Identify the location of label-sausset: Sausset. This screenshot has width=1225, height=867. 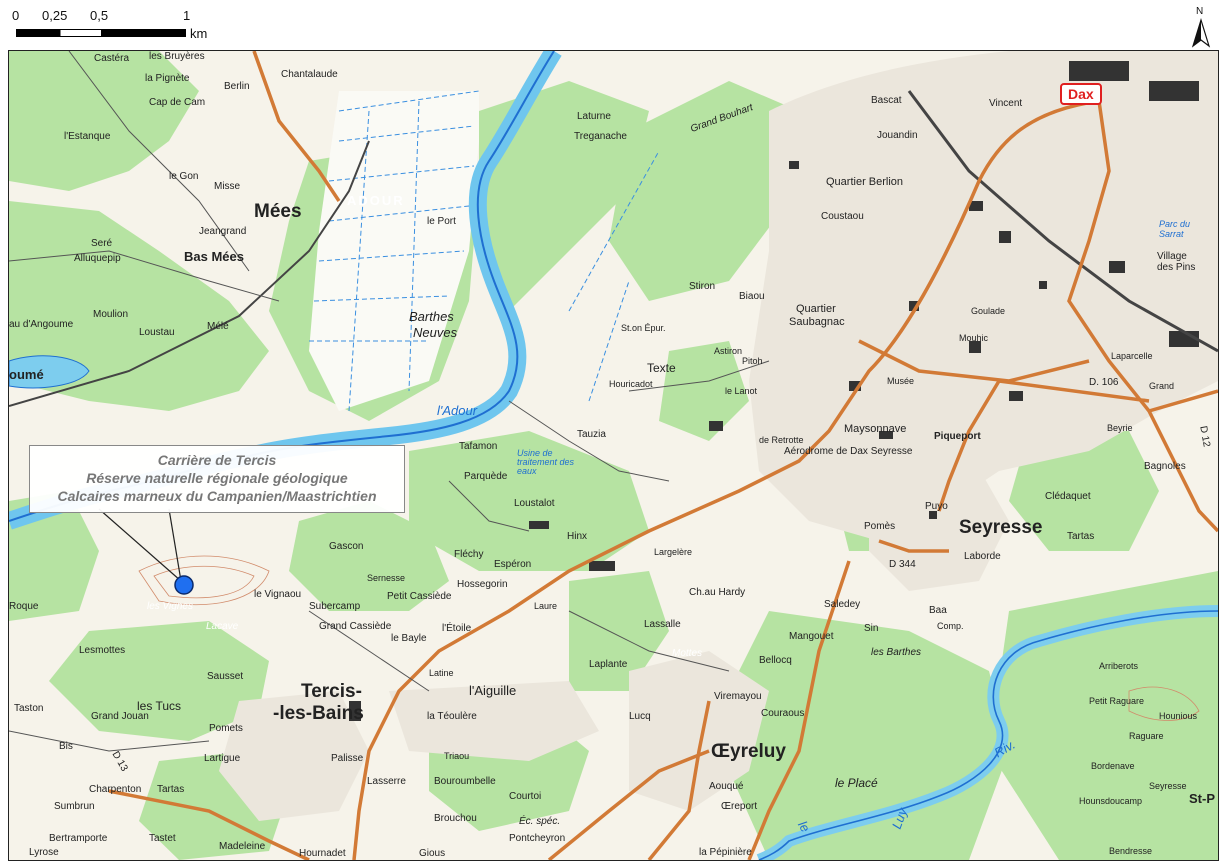
(225, 676).